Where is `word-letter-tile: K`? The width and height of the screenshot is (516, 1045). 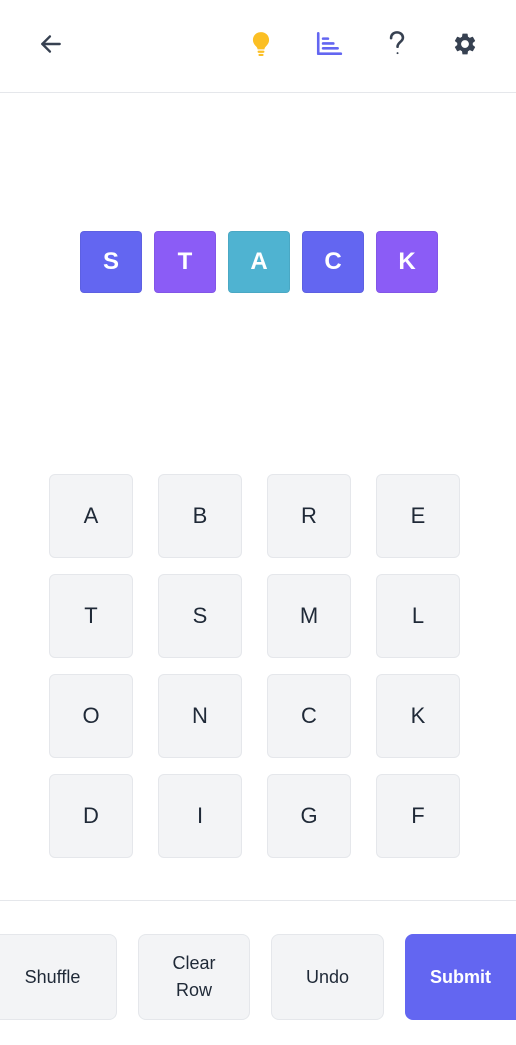 word-letter-tile: K is located at coordinates (407, 262).